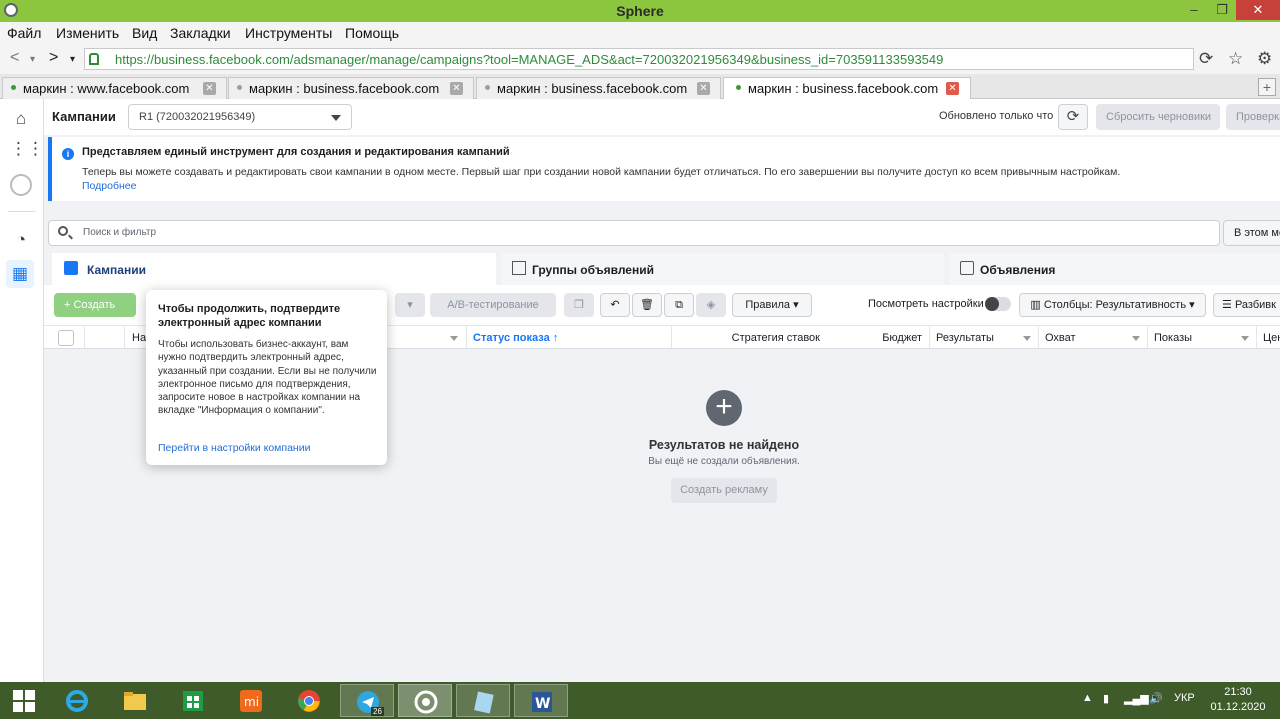  Describe the element at coordinates (1258, 10) in the screenshot. I see `close-window-button: ✕` at that location.